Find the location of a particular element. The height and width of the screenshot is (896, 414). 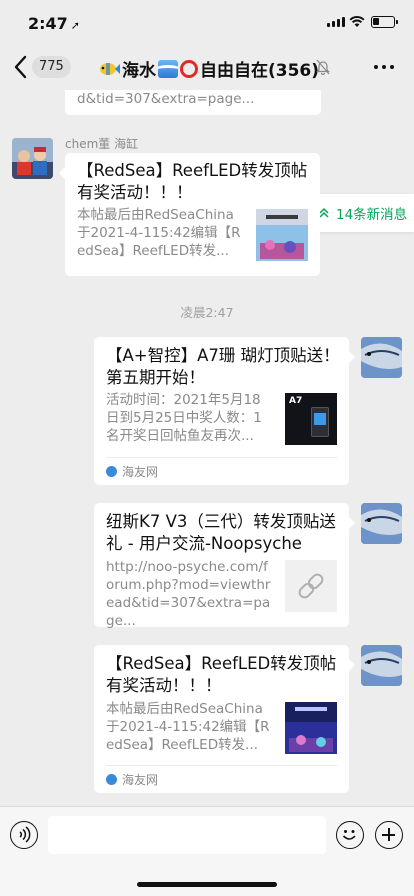

chat-title-suffix: 自由自在(356) is located at coordinates (260, 71).